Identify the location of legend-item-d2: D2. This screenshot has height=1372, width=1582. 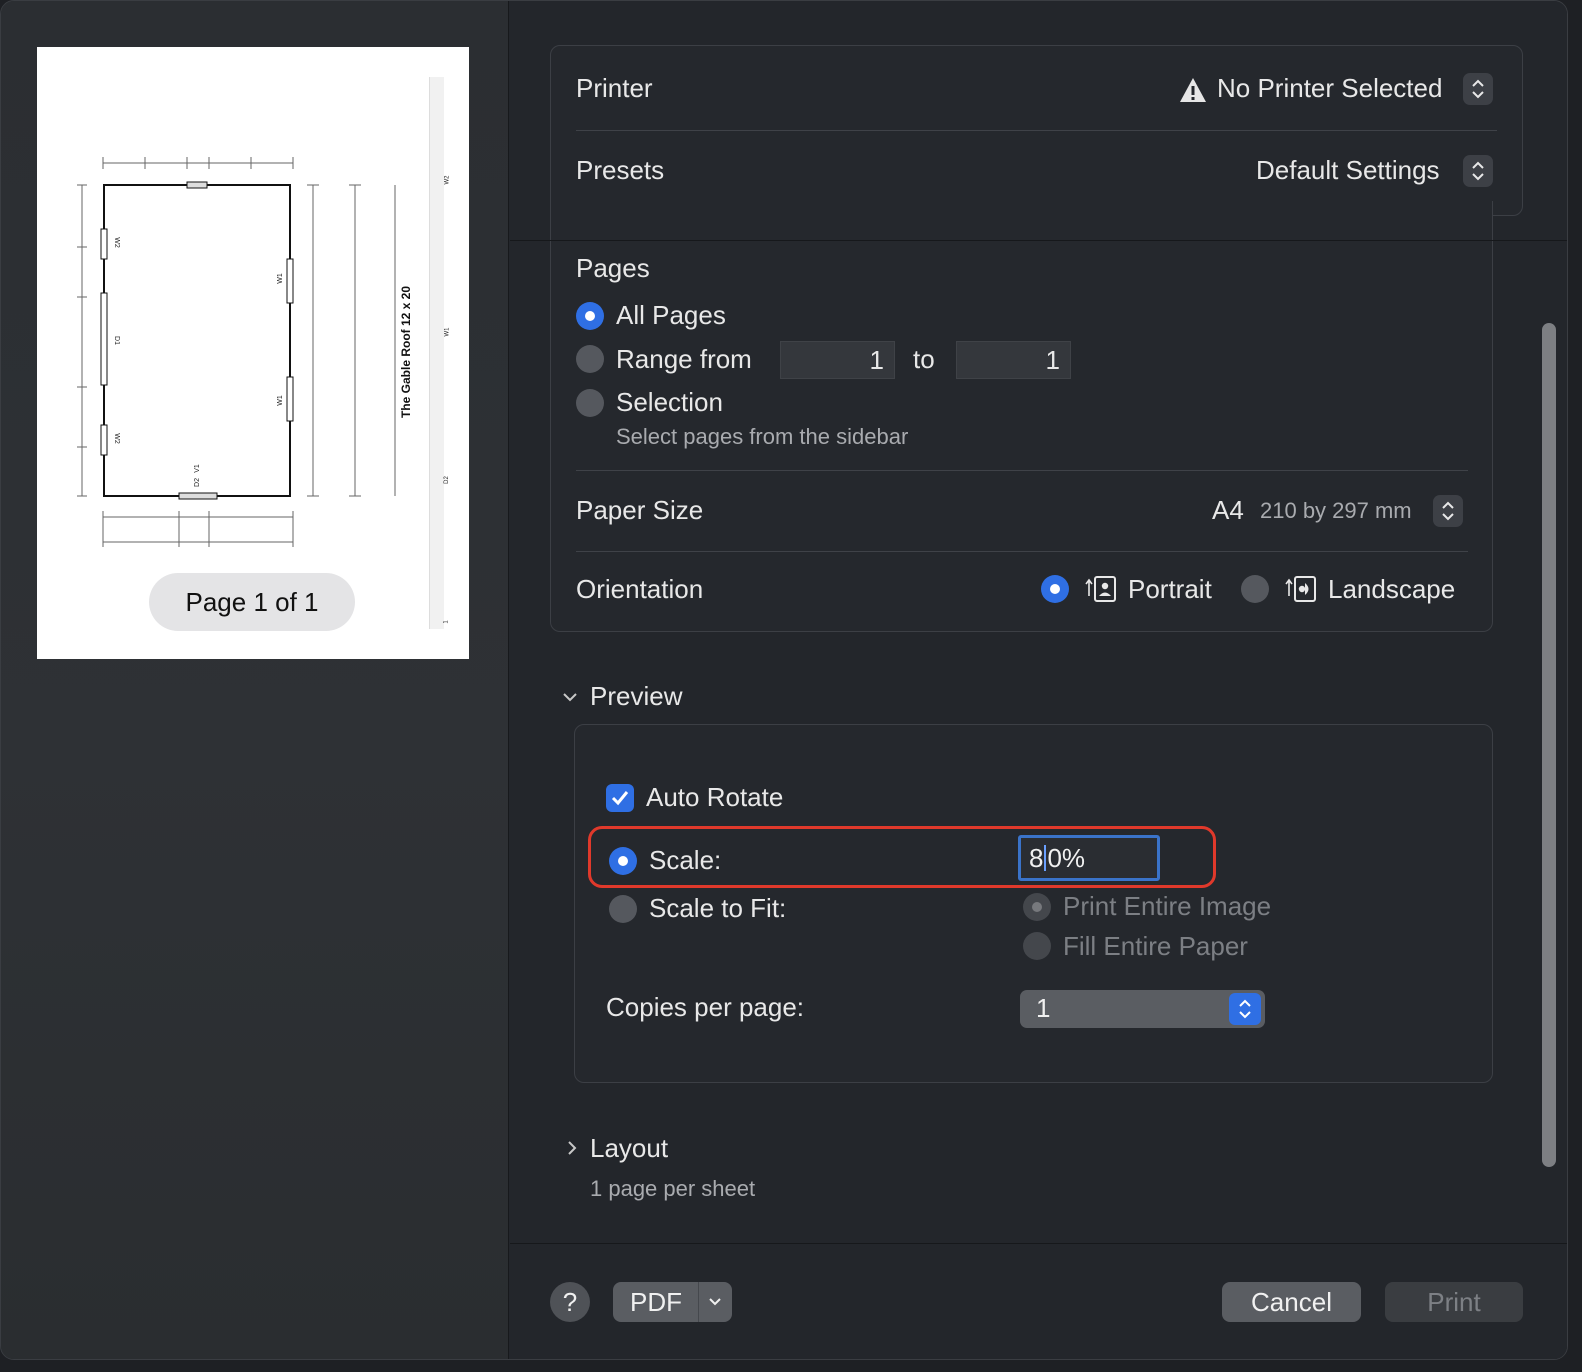
(446, 480).